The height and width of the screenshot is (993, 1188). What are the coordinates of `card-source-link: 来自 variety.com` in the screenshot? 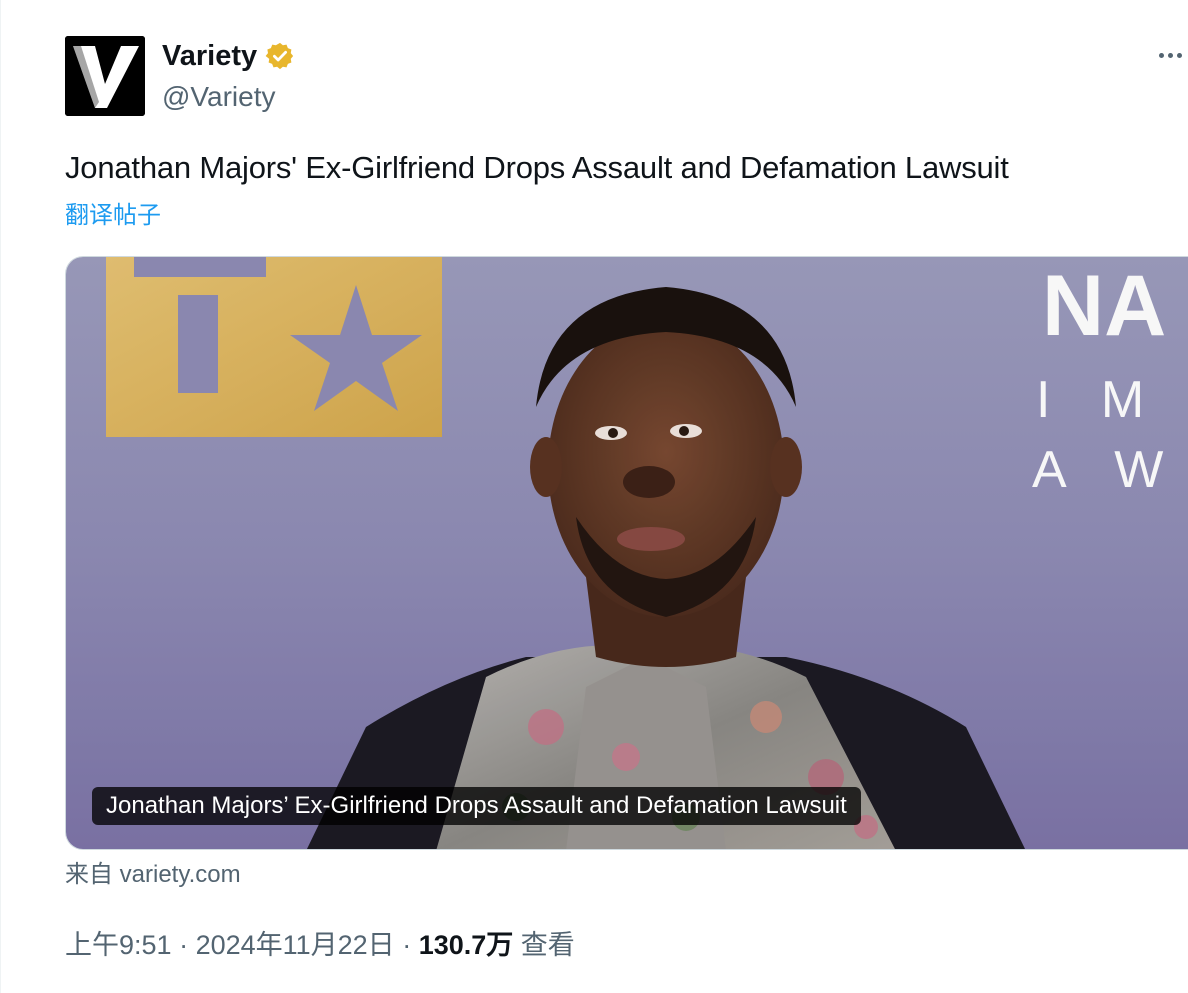 It's located at (153, 875).